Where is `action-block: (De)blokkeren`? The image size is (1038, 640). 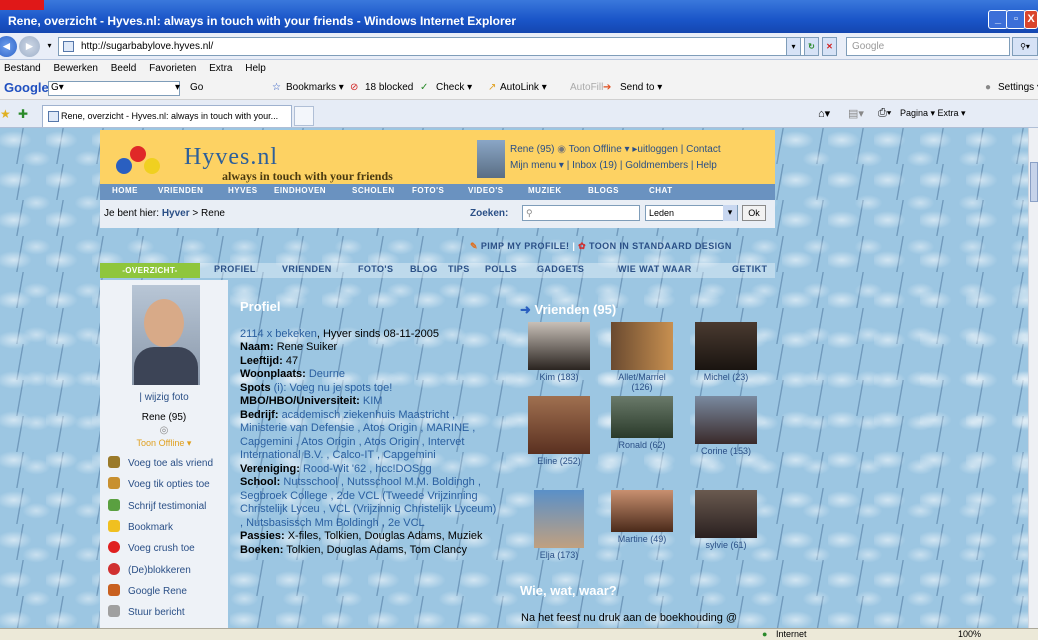 action-block: (De)blokkeren is located at coordinates (149, 569).